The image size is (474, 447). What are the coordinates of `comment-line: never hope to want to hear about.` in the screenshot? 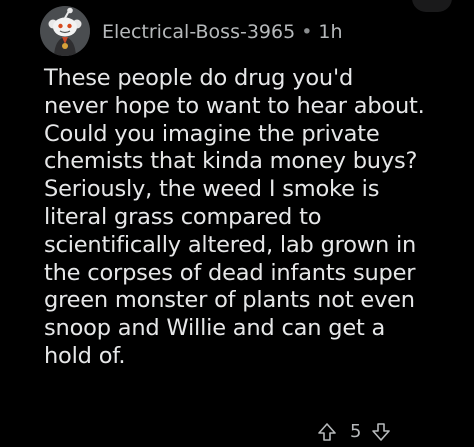 It's located at (234, 105).